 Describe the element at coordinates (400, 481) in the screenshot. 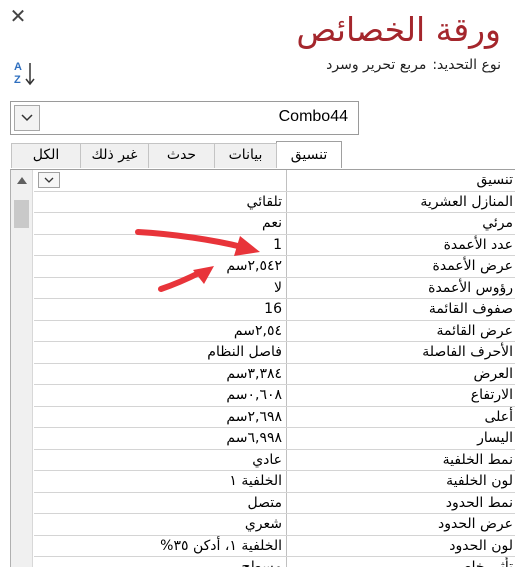

I see `property-name: لون الخلفية` at that location.